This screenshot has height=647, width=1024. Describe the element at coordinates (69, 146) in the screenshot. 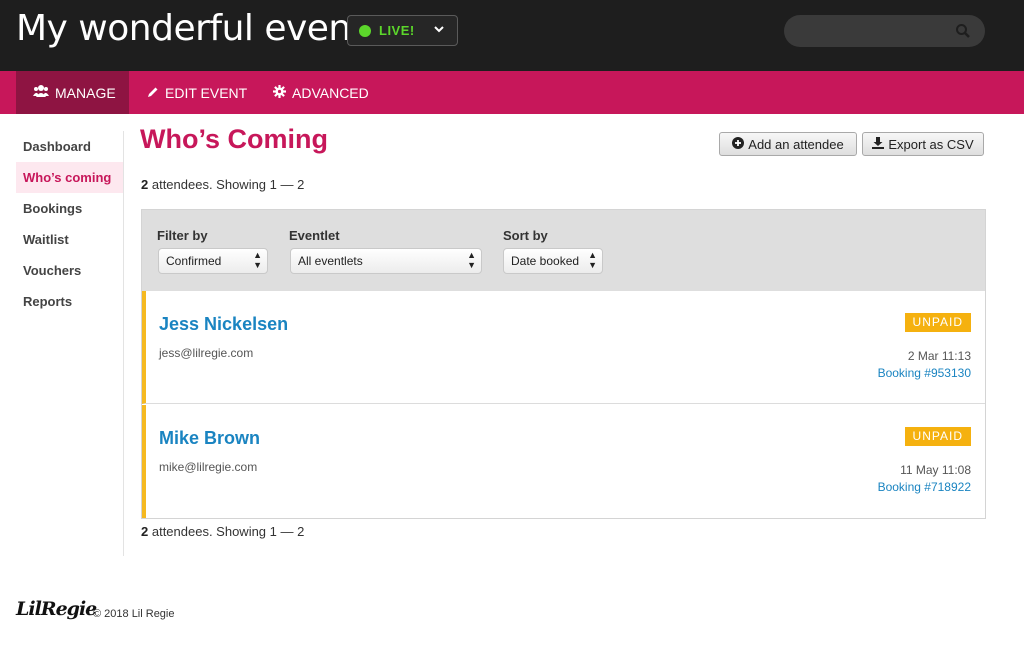

I see `sidebar-item-dashboard: Dashboard` at that location.